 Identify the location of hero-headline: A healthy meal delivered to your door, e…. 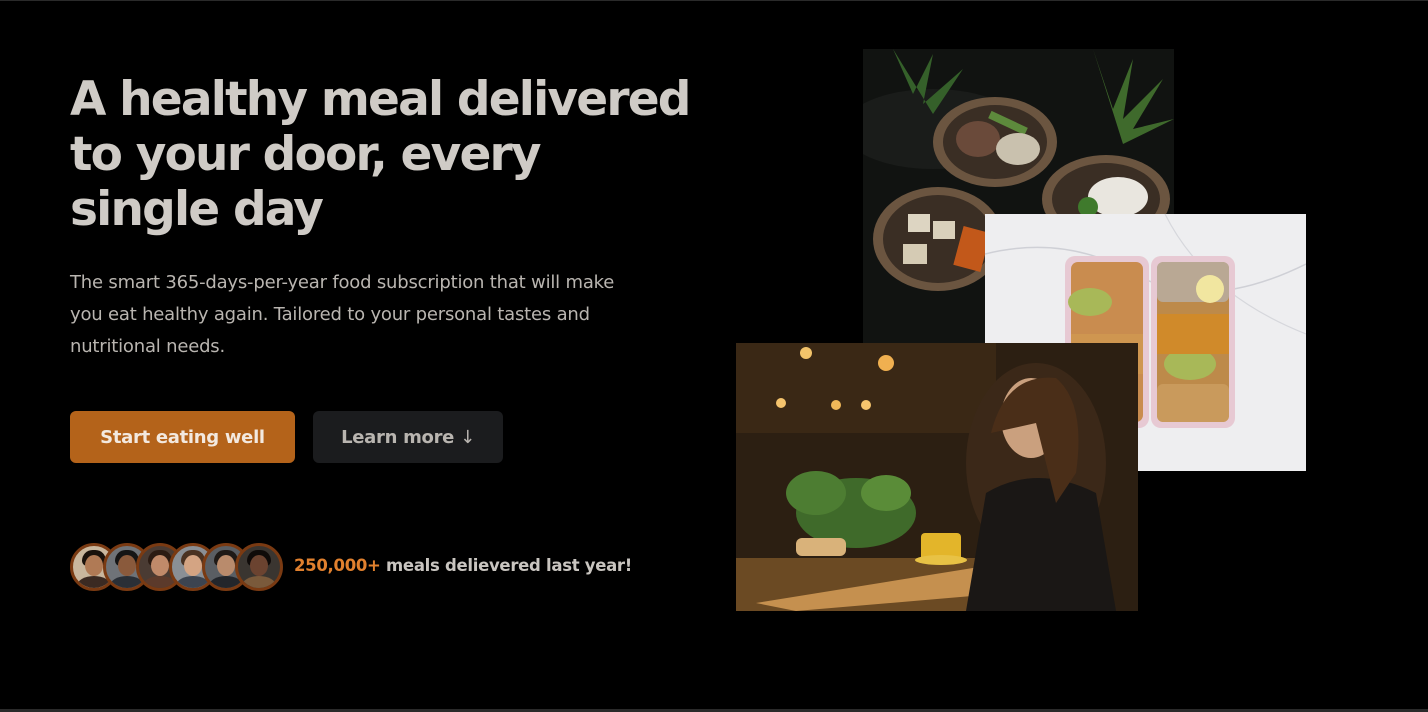
(380, 154).